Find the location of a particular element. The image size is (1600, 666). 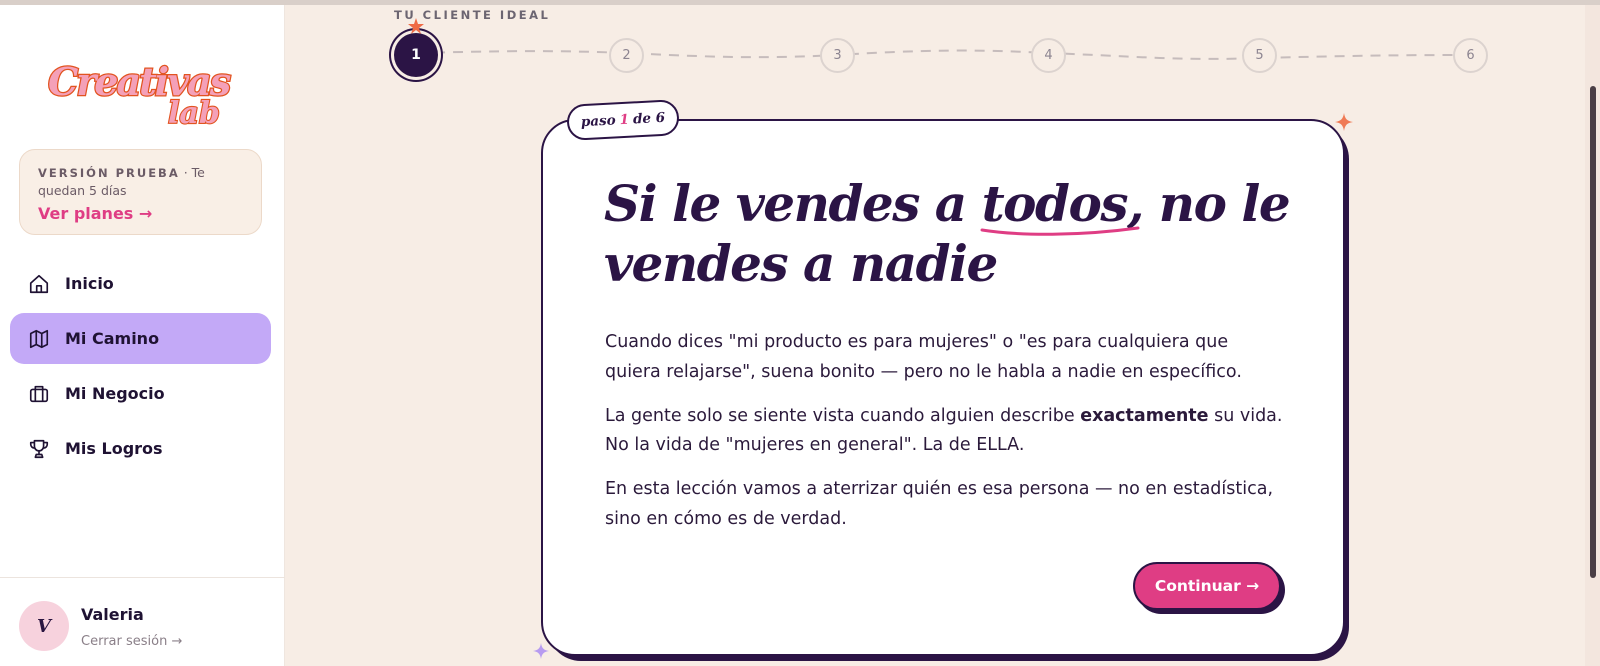

star-icon is located at coordinates (416, 26).